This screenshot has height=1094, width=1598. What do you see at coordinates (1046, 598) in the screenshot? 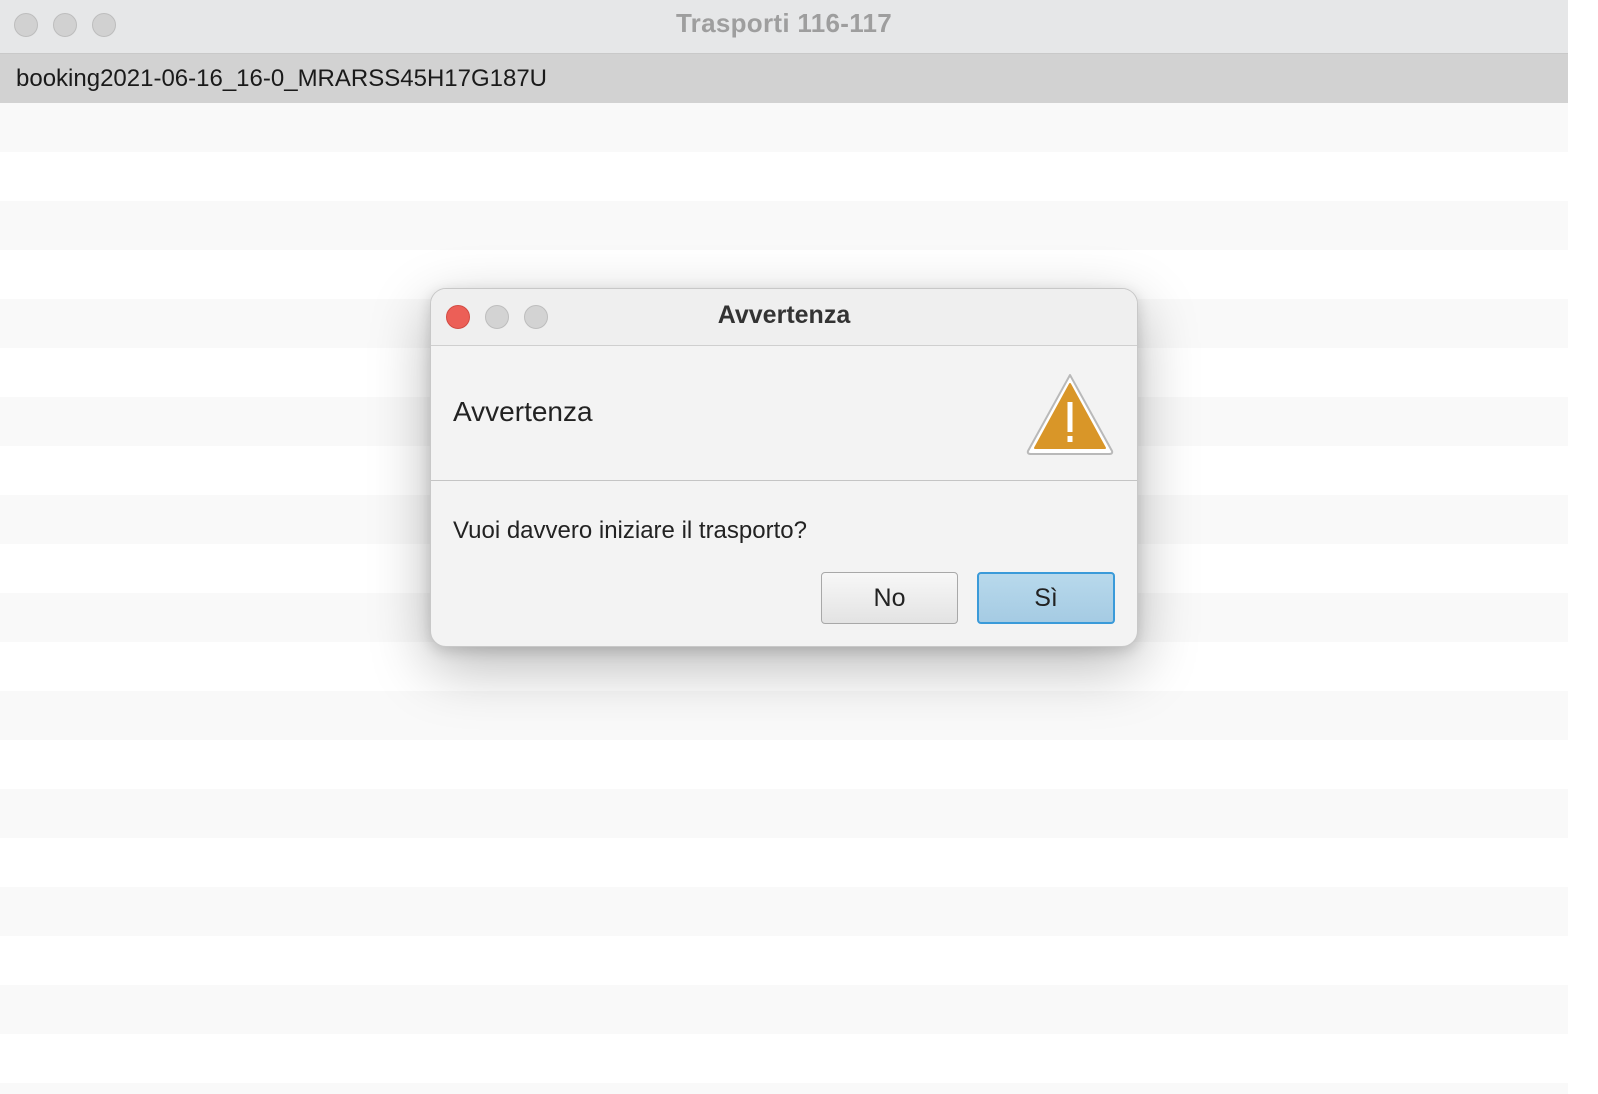
I see `yes-button: Sì` at bounding box center [1046, 598].